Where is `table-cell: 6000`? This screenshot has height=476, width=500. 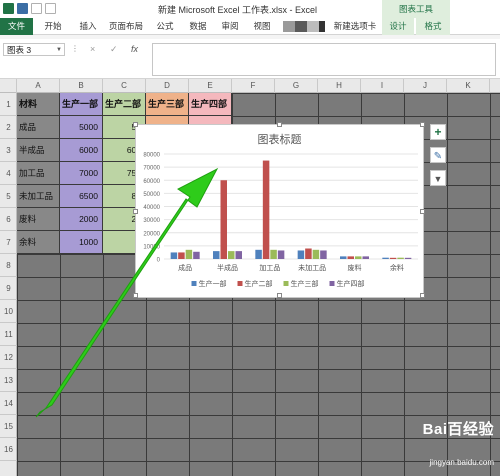
table-cell: 6000 is located at coordinates (81, 150).